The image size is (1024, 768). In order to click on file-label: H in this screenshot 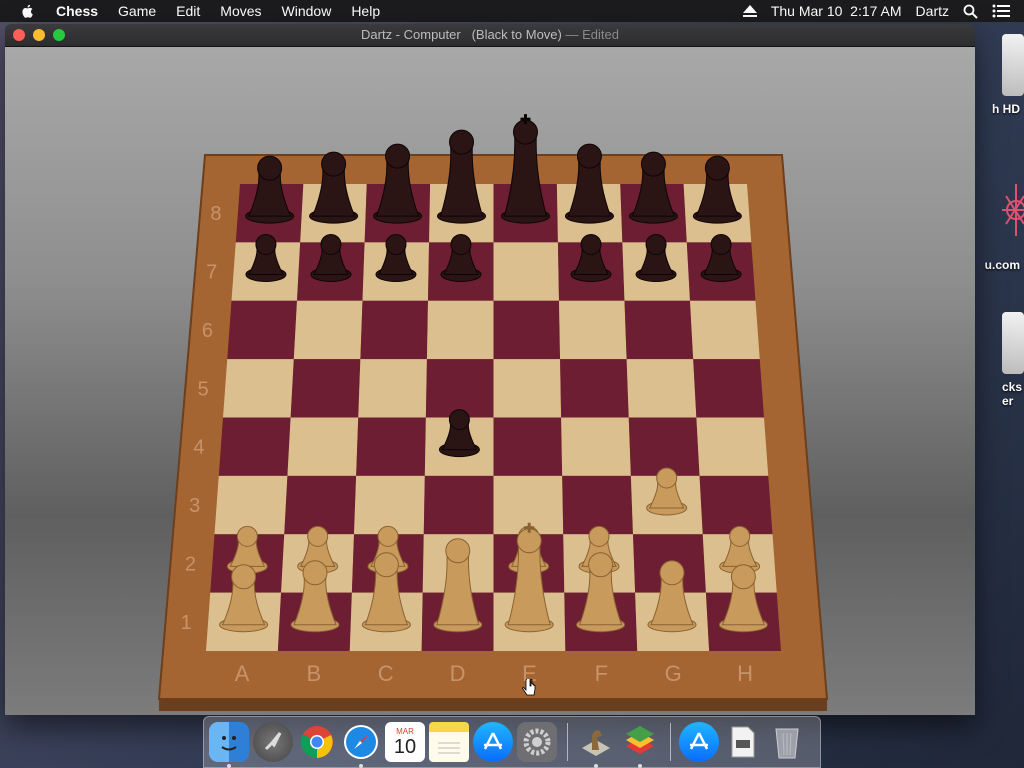, I will do `click(745, 673)`.